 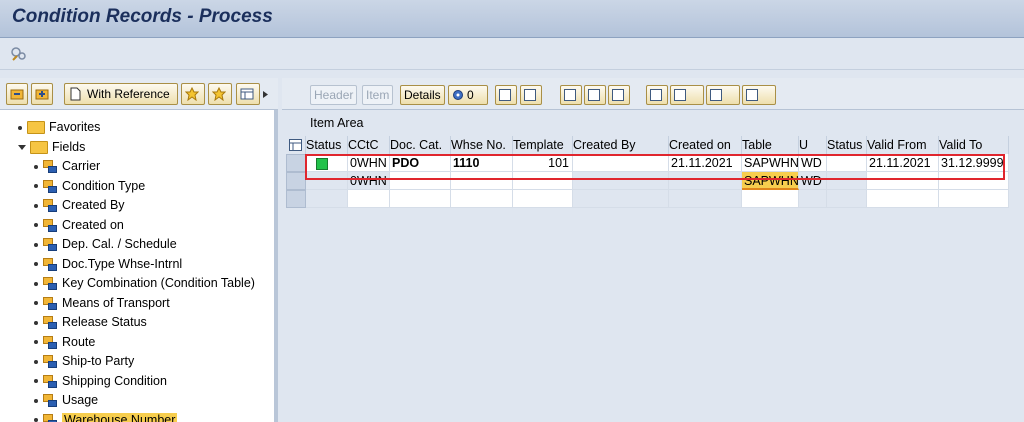 What do you see at coordinates (334, 95) in the screenshot?
I see `header-button: Header` at bounding box center [334, 95].